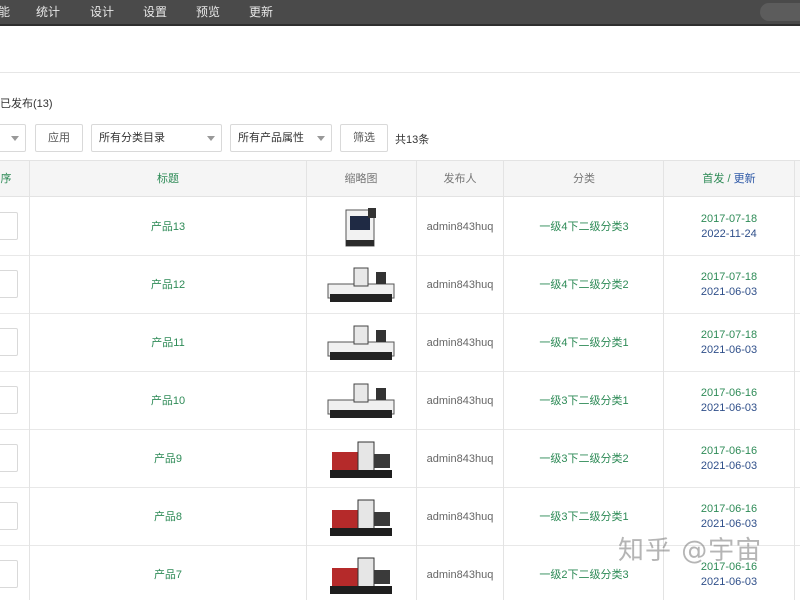 The image size is (800, 600). I want to click on header-divider, so click(400, 72).